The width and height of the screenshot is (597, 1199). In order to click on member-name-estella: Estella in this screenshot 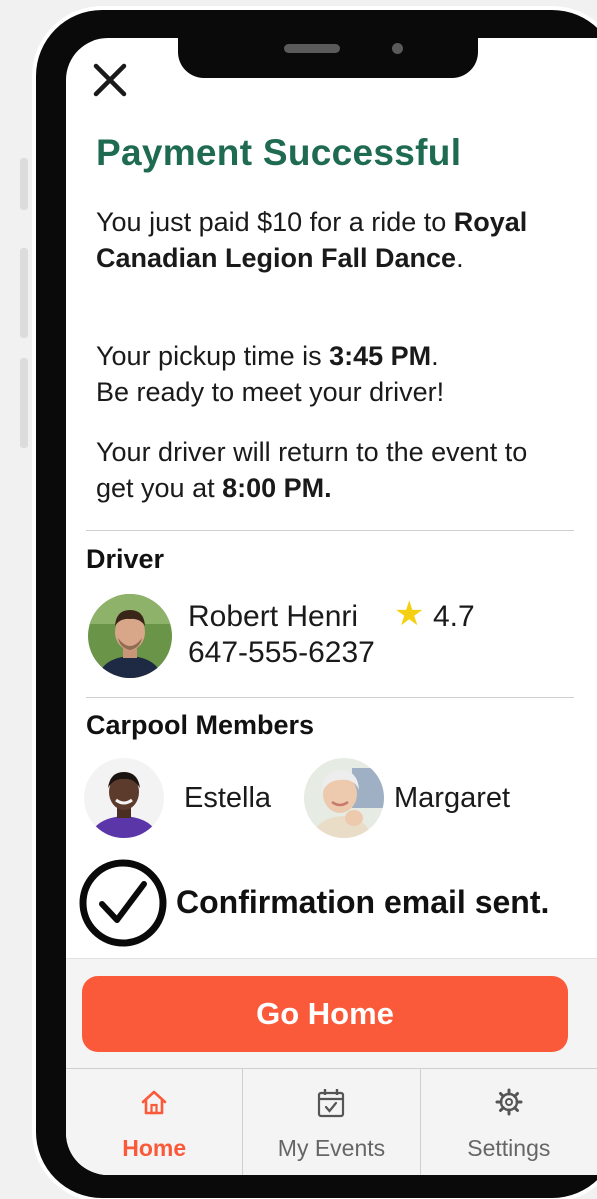, I will do `click(228, 798)`.